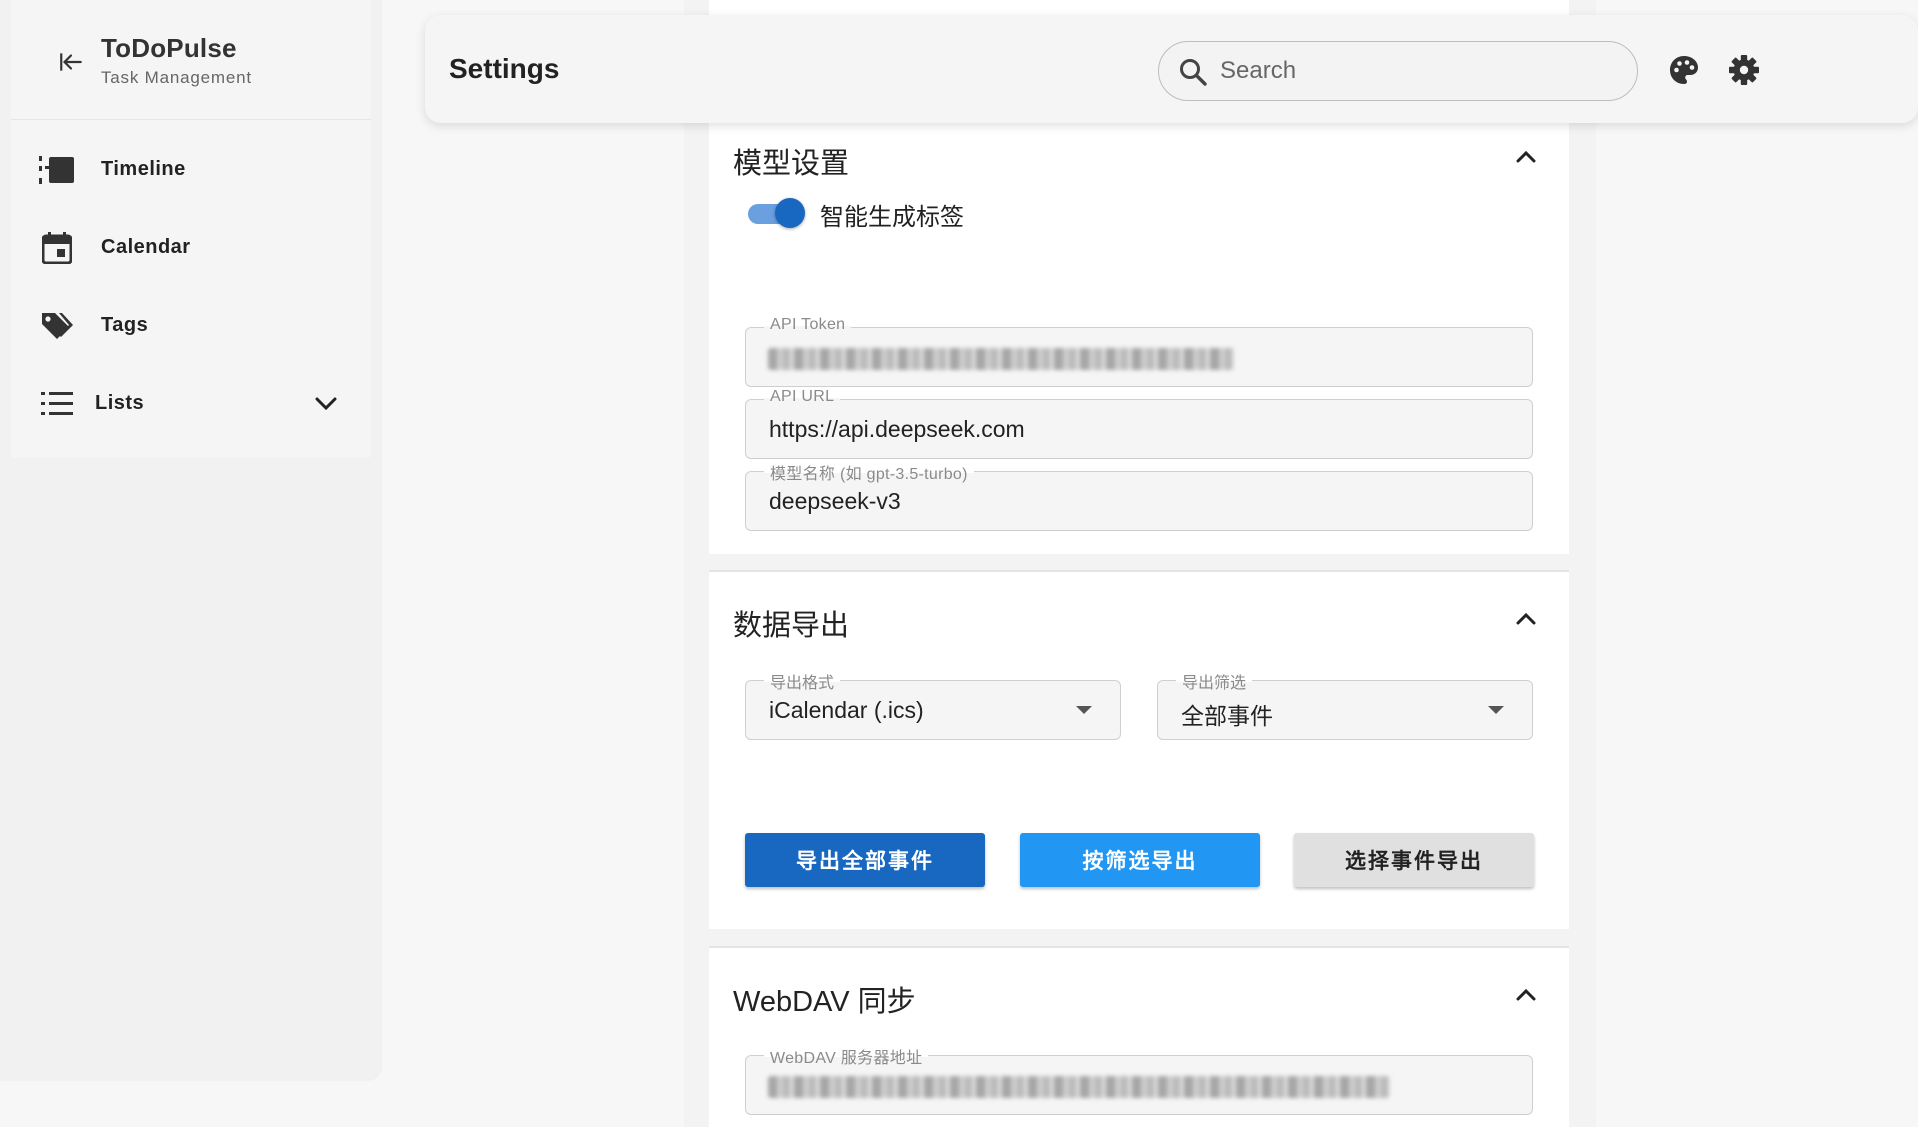 Image resolution: width=1918 pixels, height=1127 pixels. What do you see at coordinates (1414, 860) in the screenshot?
I see `export-selected-button: 选择事件导出` at bounding box center [1414, 860].